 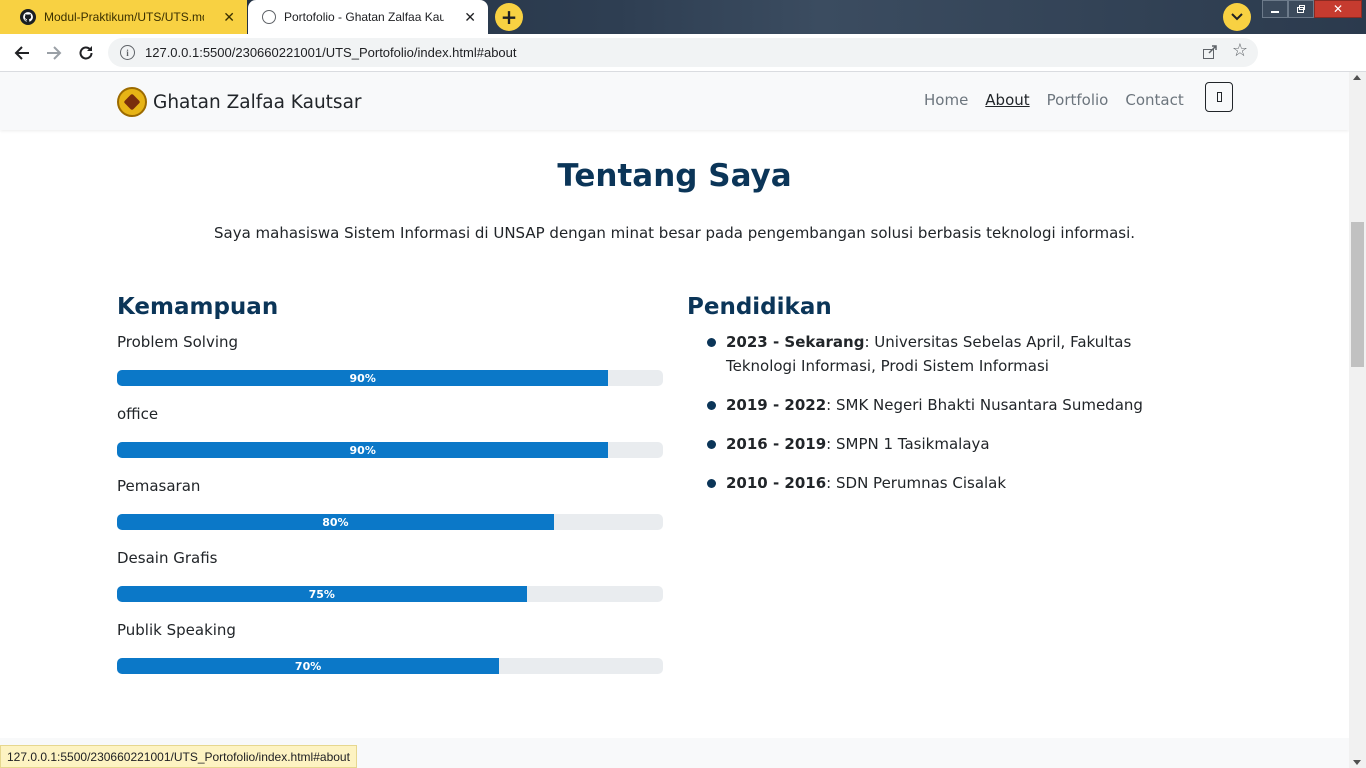 What do you see at coordinates (178, 342) in the screenshot?
I see `skill-label: Problem Solving` at bounding box center [178, 342].